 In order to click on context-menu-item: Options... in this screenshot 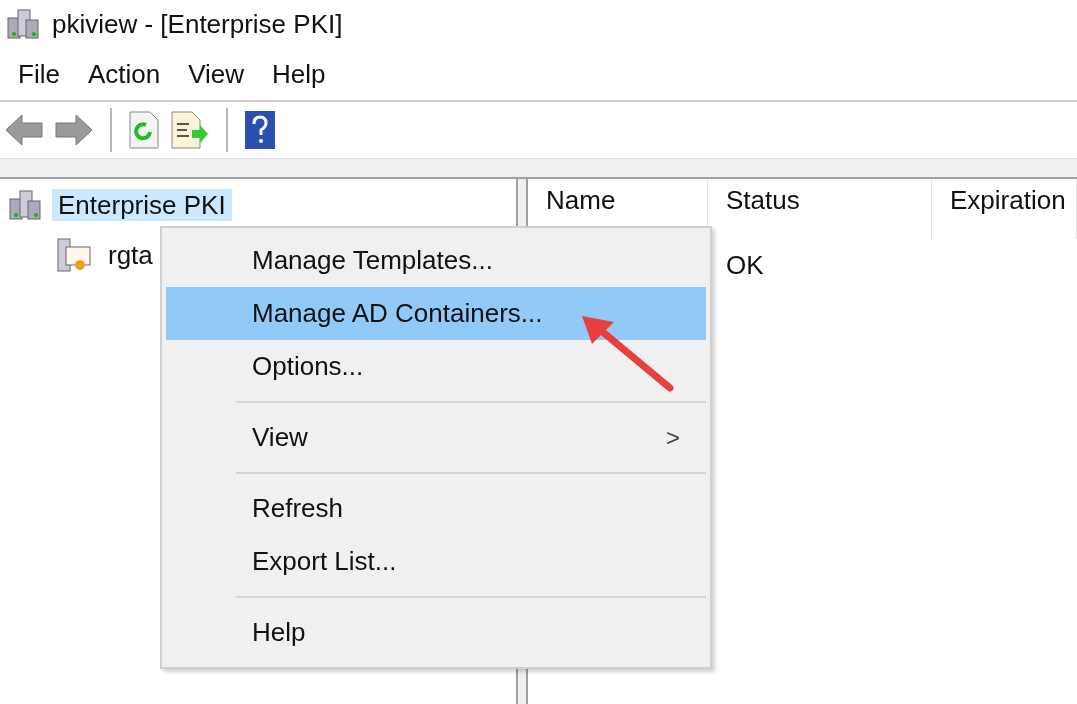, I will do `click(436, 366)`.